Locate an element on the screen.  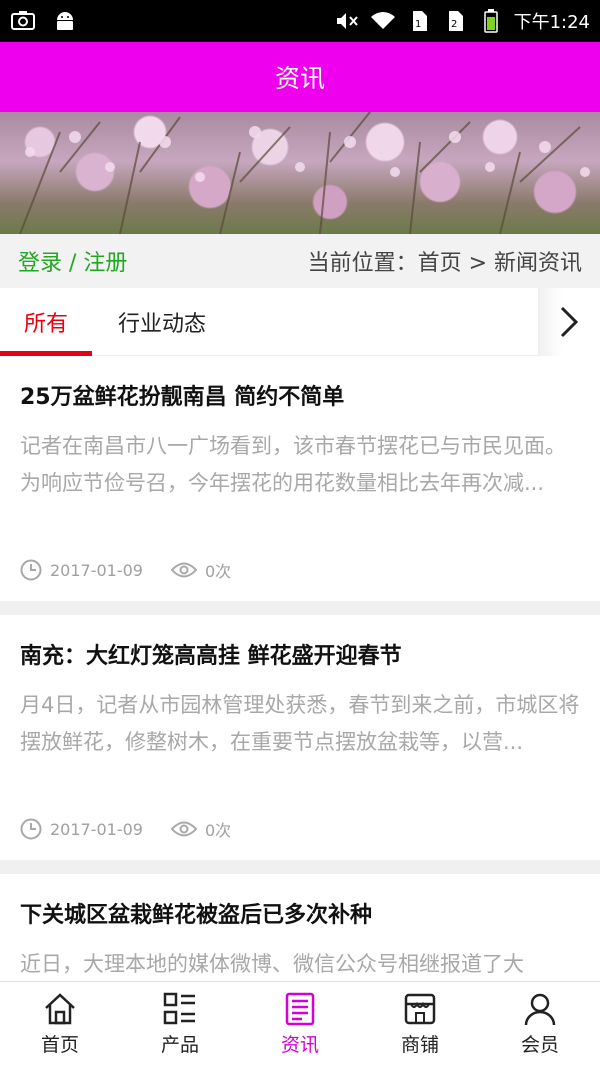
sim1-icon: 1 is located at coordinates (419, 21).